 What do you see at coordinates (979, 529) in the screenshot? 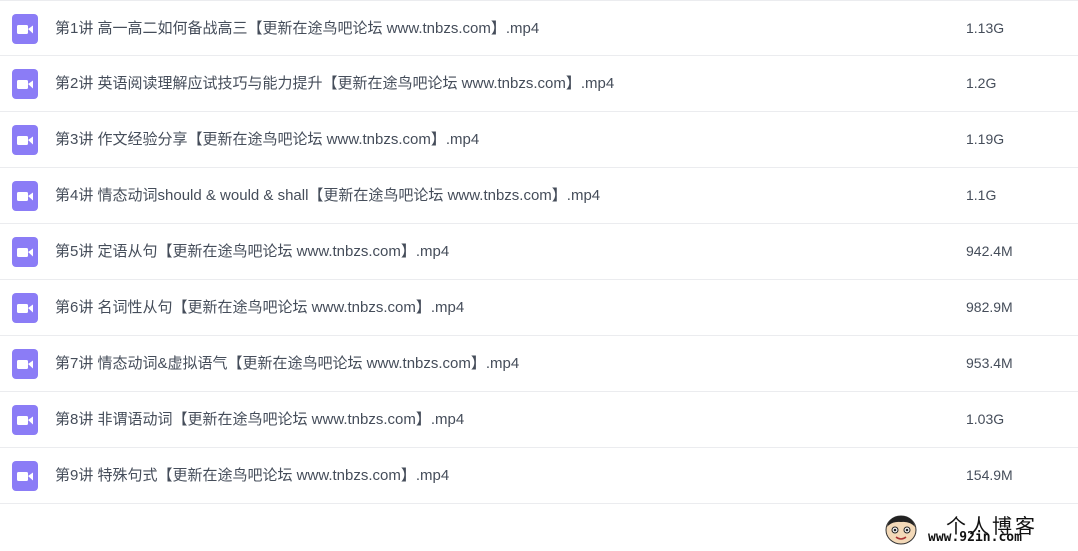
I see `watermark: 个人博客 www.92in.com` at bounding box center [979, 529].